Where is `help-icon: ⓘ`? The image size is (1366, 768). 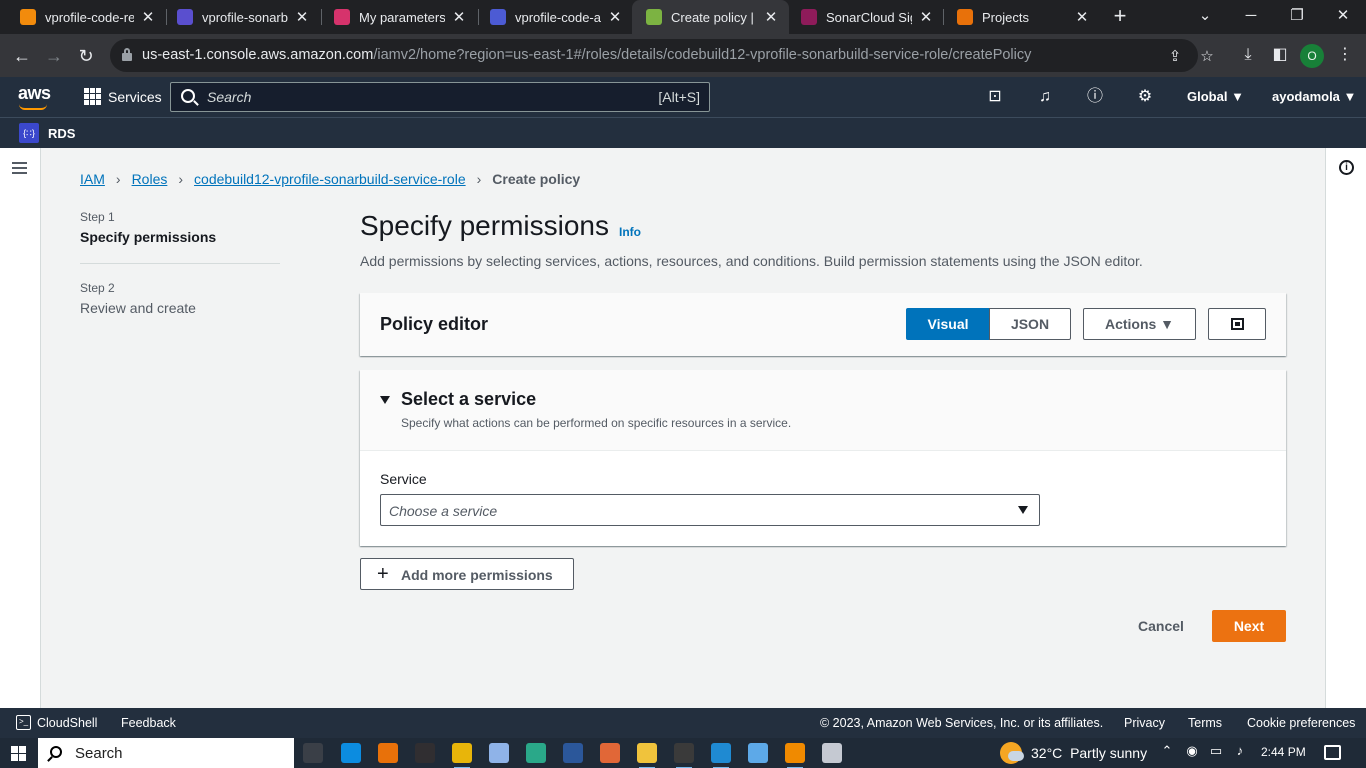 help-icon: ⓘ is located at coordinates (1095, 97).